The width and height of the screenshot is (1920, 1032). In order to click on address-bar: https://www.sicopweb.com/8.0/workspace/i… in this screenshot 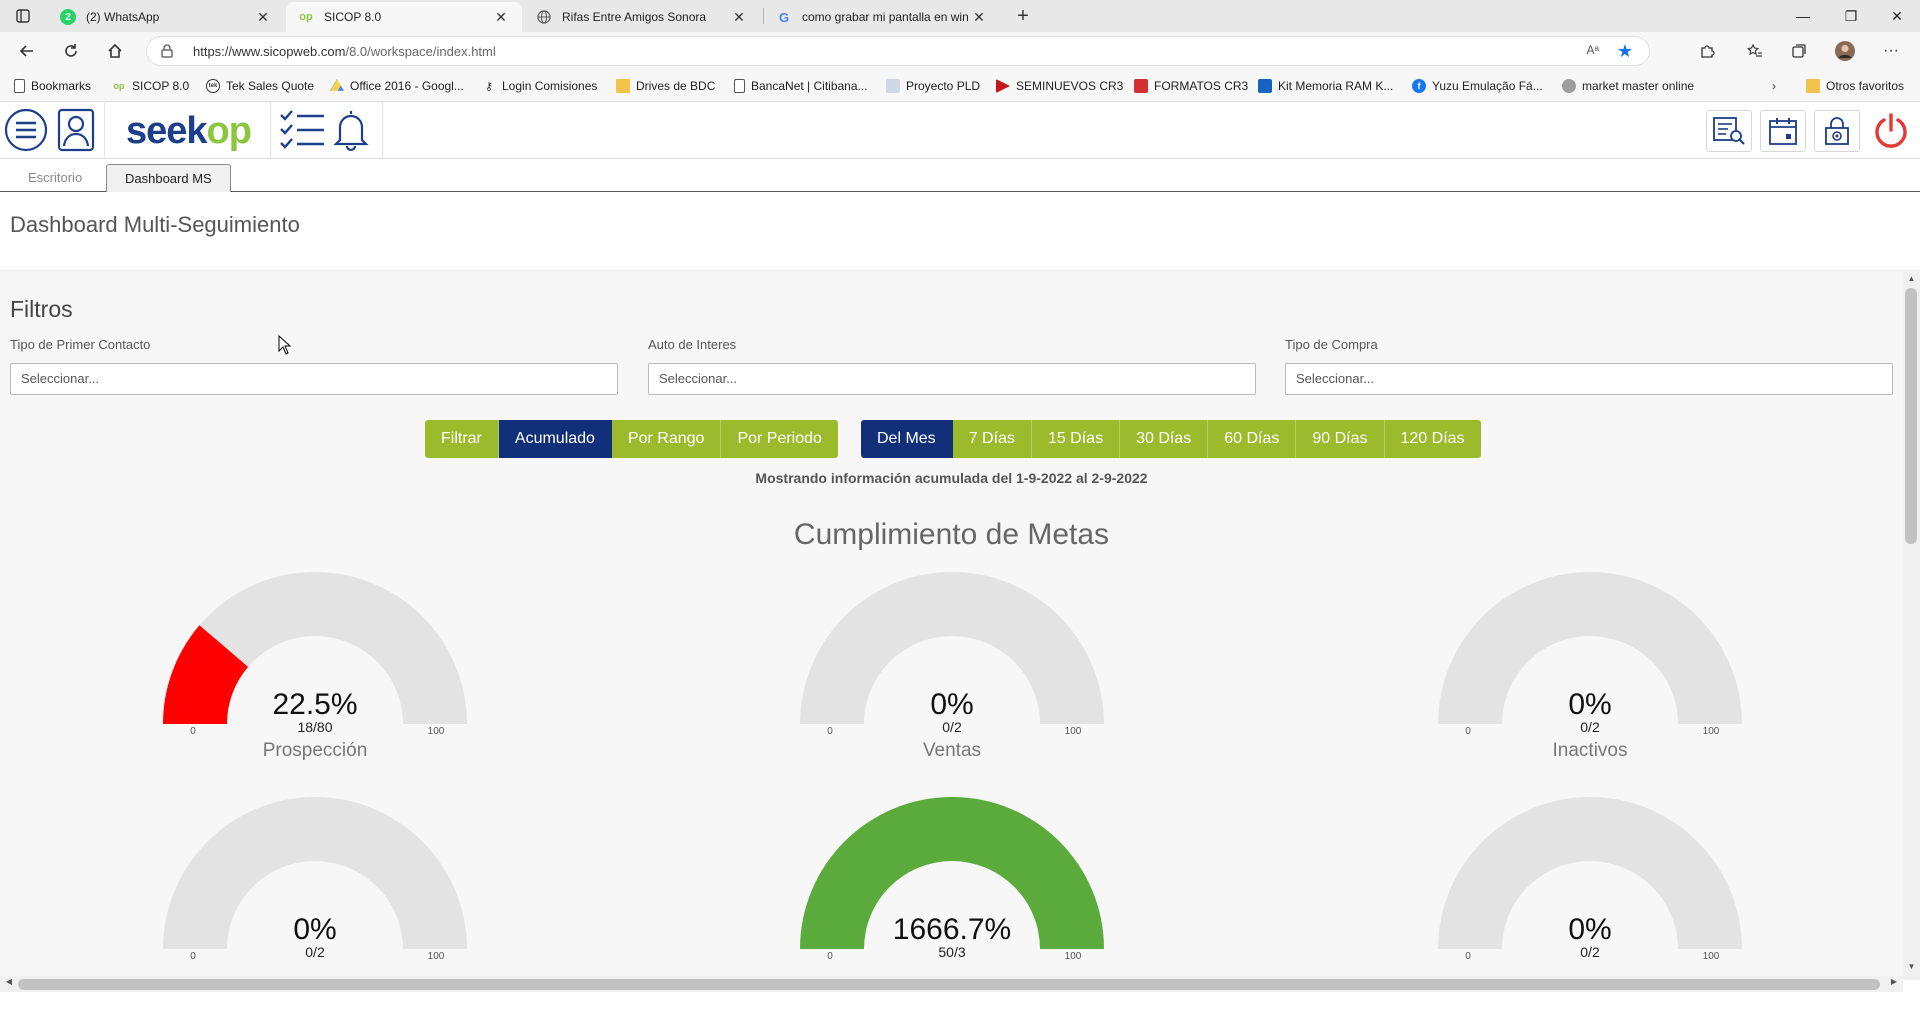, I will do `click(898, 51)`.